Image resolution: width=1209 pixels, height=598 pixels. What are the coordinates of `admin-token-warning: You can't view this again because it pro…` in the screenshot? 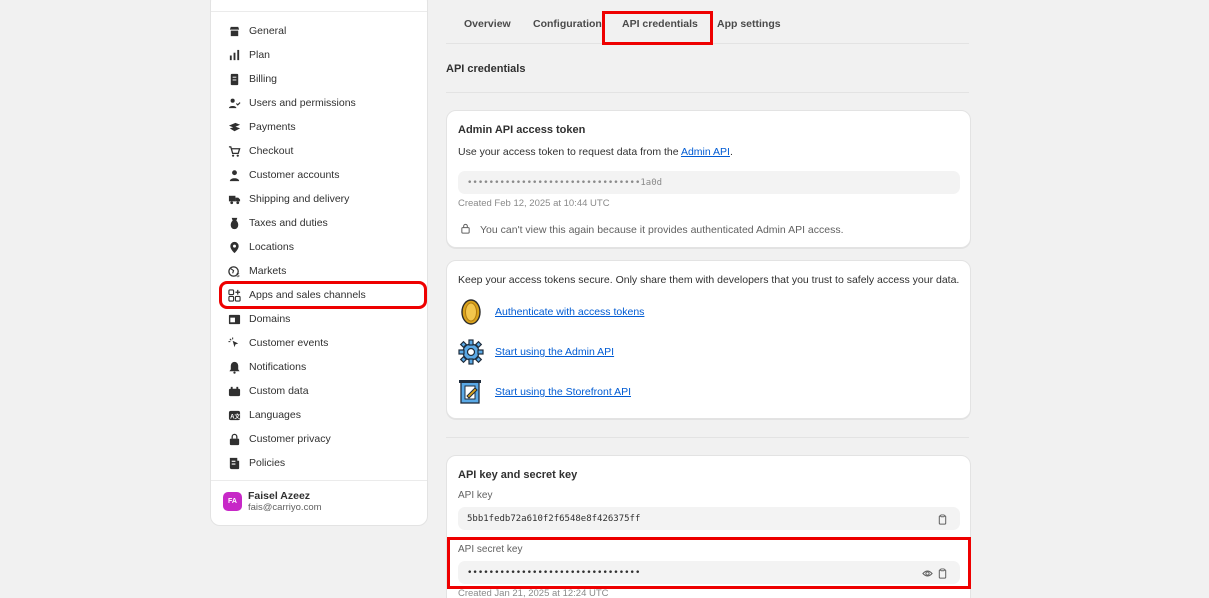 It's located at (652, 230).